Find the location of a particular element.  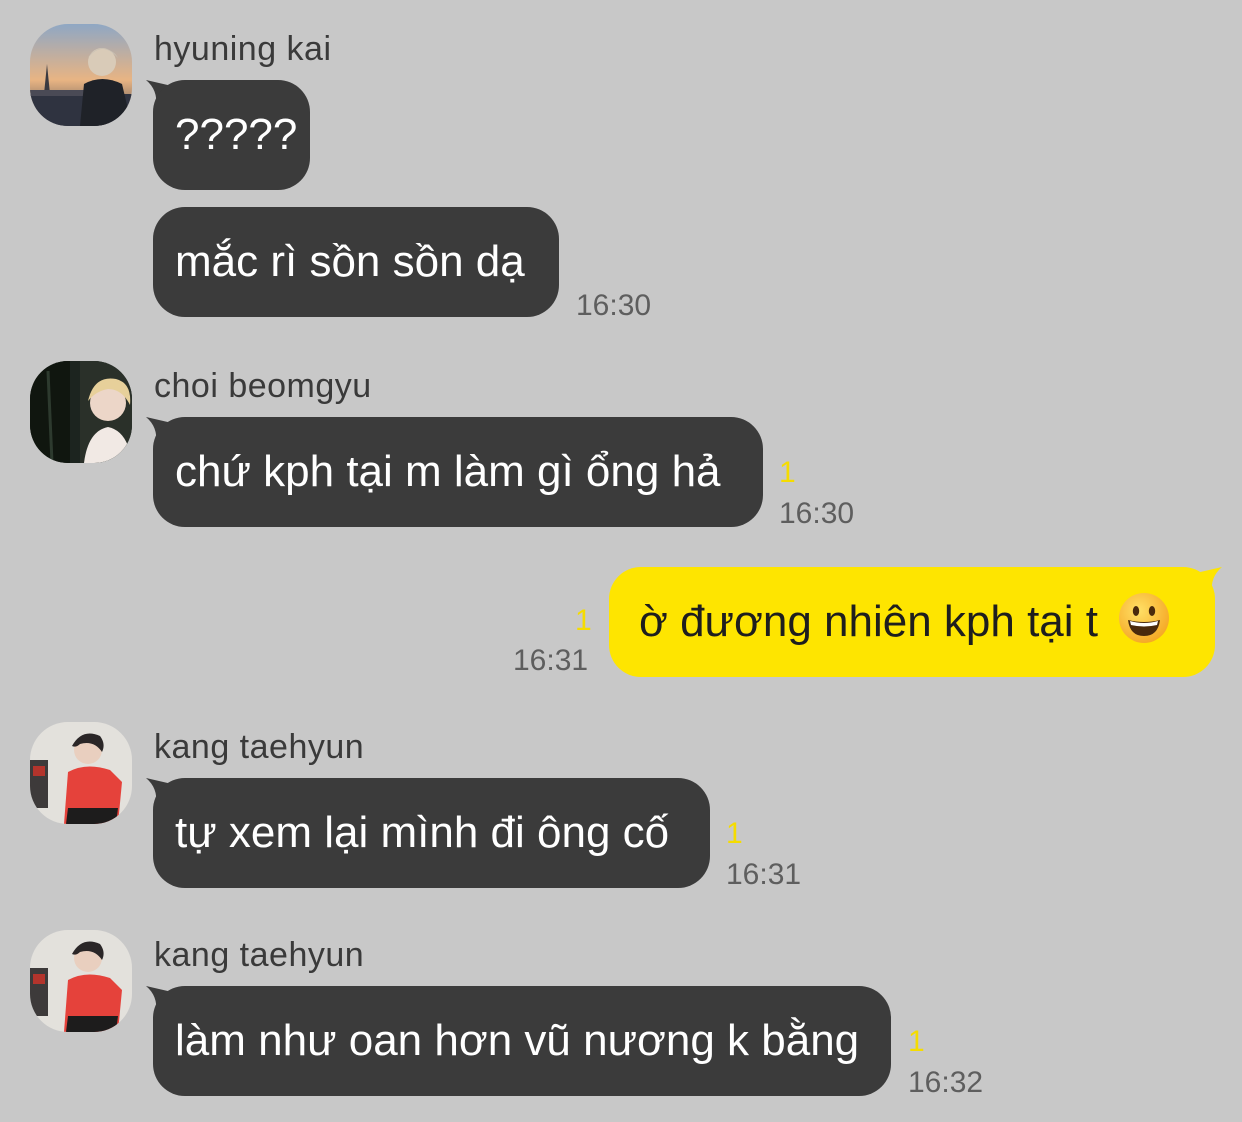

outgoing-message-bubble: ờ đương nhiên kph tại t is located at coordinates (912, 622).